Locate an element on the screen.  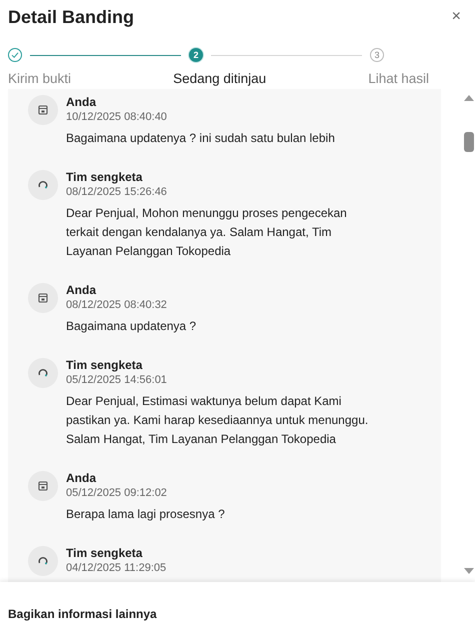
message-time: 08/12/2025 08:40:32 is located at coordinates (116, 305).